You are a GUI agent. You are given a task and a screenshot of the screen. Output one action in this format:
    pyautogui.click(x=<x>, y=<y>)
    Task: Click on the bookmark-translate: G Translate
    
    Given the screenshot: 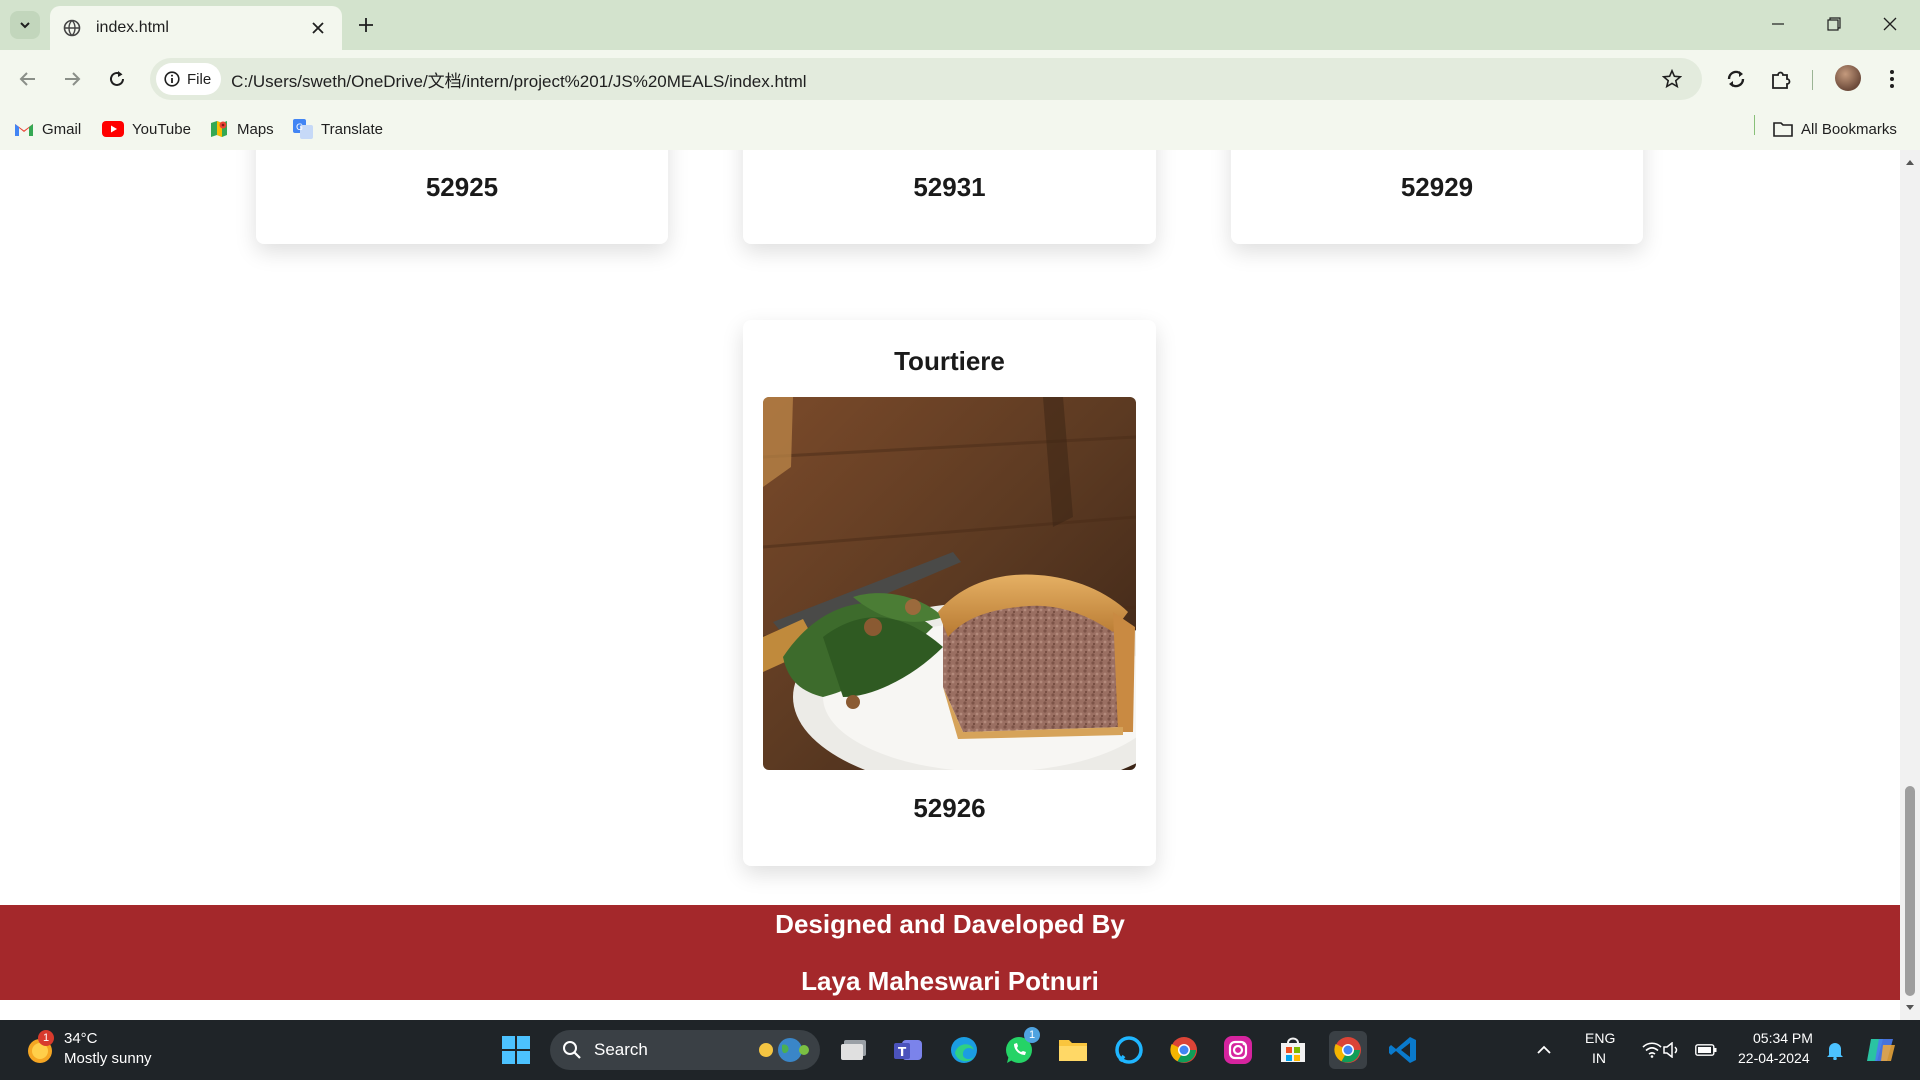 What is the action you would take?
    pyautogui.click(x=338, y=129)
    